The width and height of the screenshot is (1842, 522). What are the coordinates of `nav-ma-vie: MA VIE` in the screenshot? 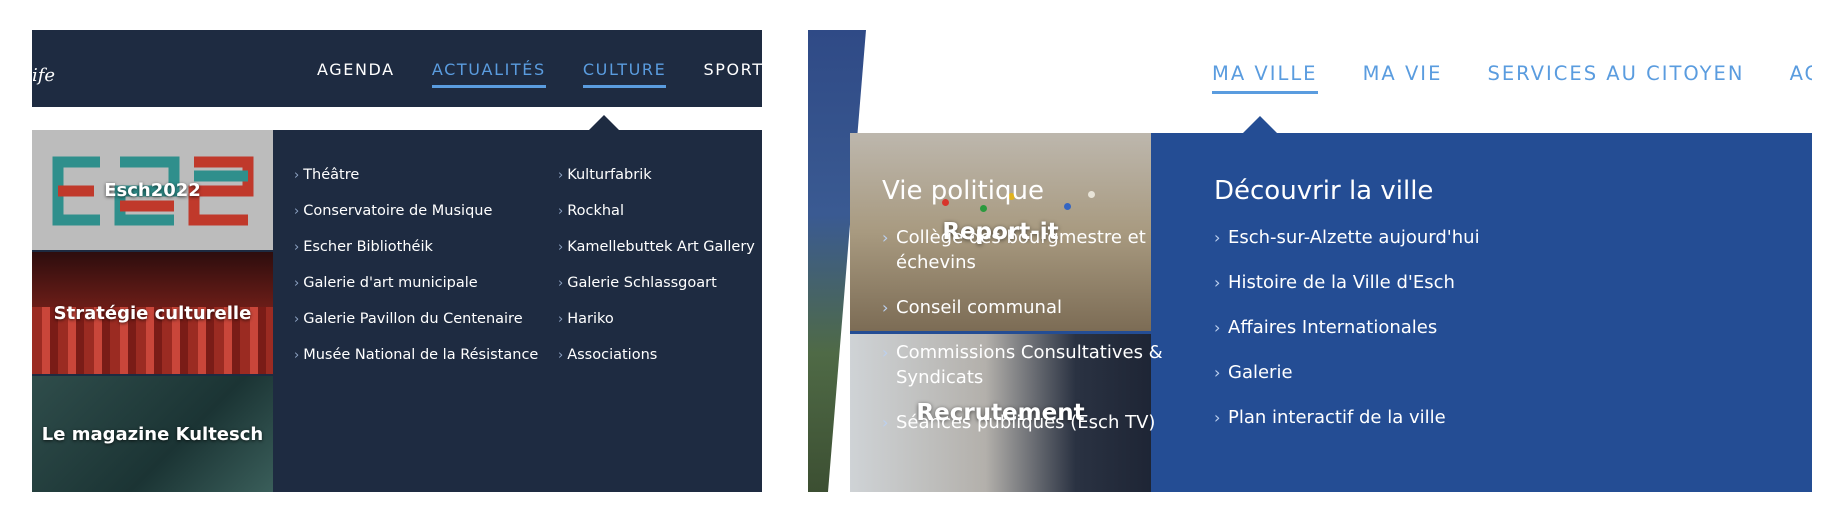 It's located at (1403, 76).